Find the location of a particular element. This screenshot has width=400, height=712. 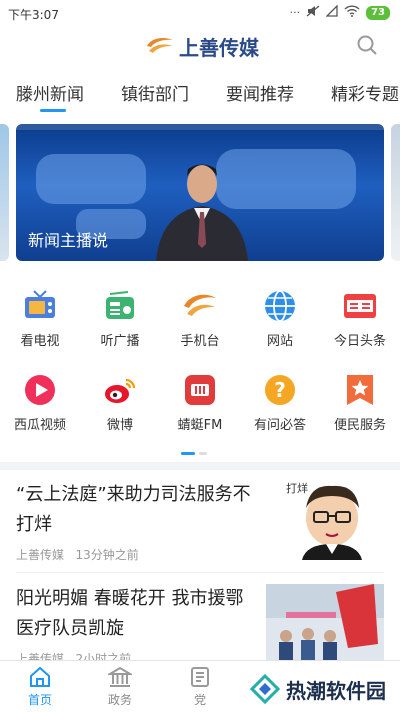

grid-item-website: 网站 is located at coordinates (280, 323).